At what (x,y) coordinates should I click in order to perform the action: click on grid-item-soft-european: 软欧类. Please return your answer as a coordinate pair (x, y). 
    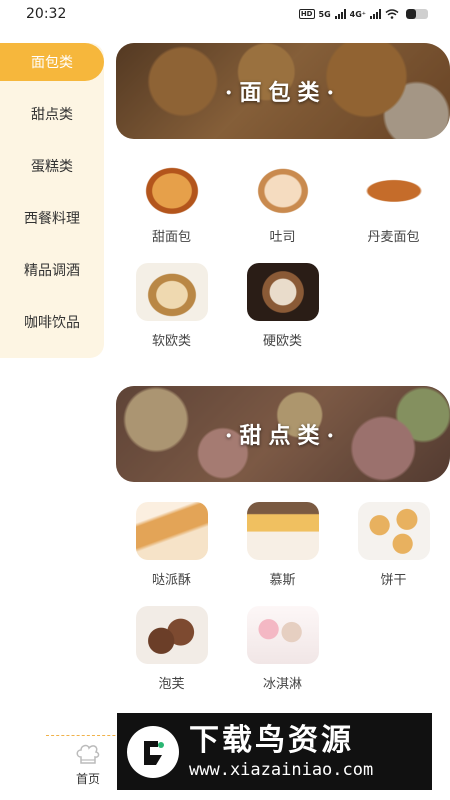
    Looking at the image, I should click on (171, 315).